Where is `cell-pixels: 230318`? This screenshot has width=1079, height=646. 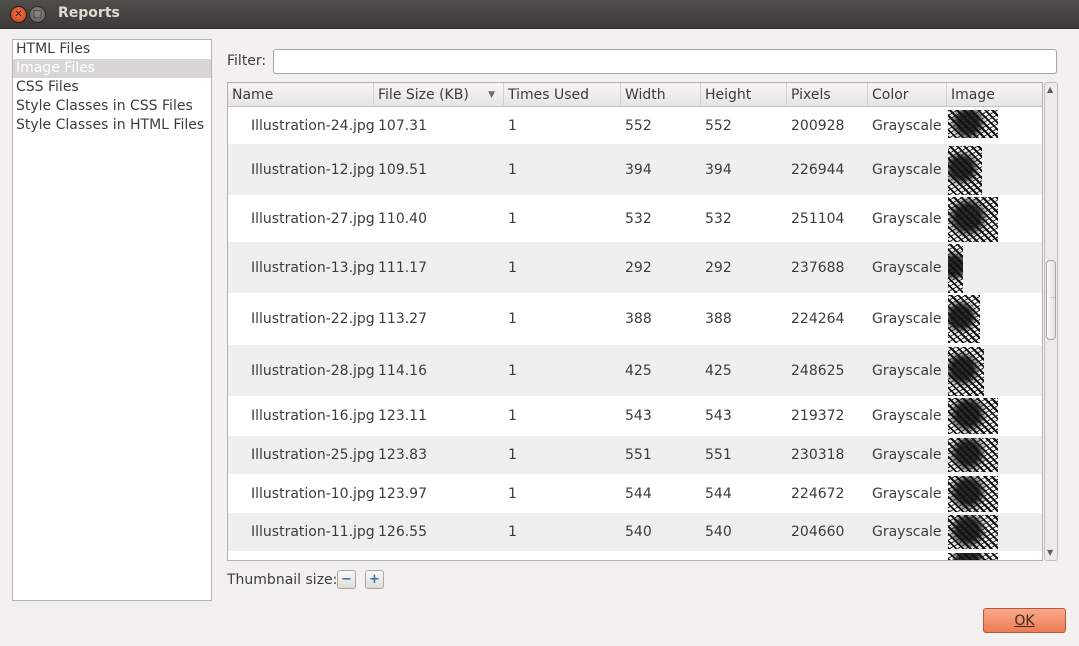 cell-pixels: 230318 is located at coordinates (818, 455).